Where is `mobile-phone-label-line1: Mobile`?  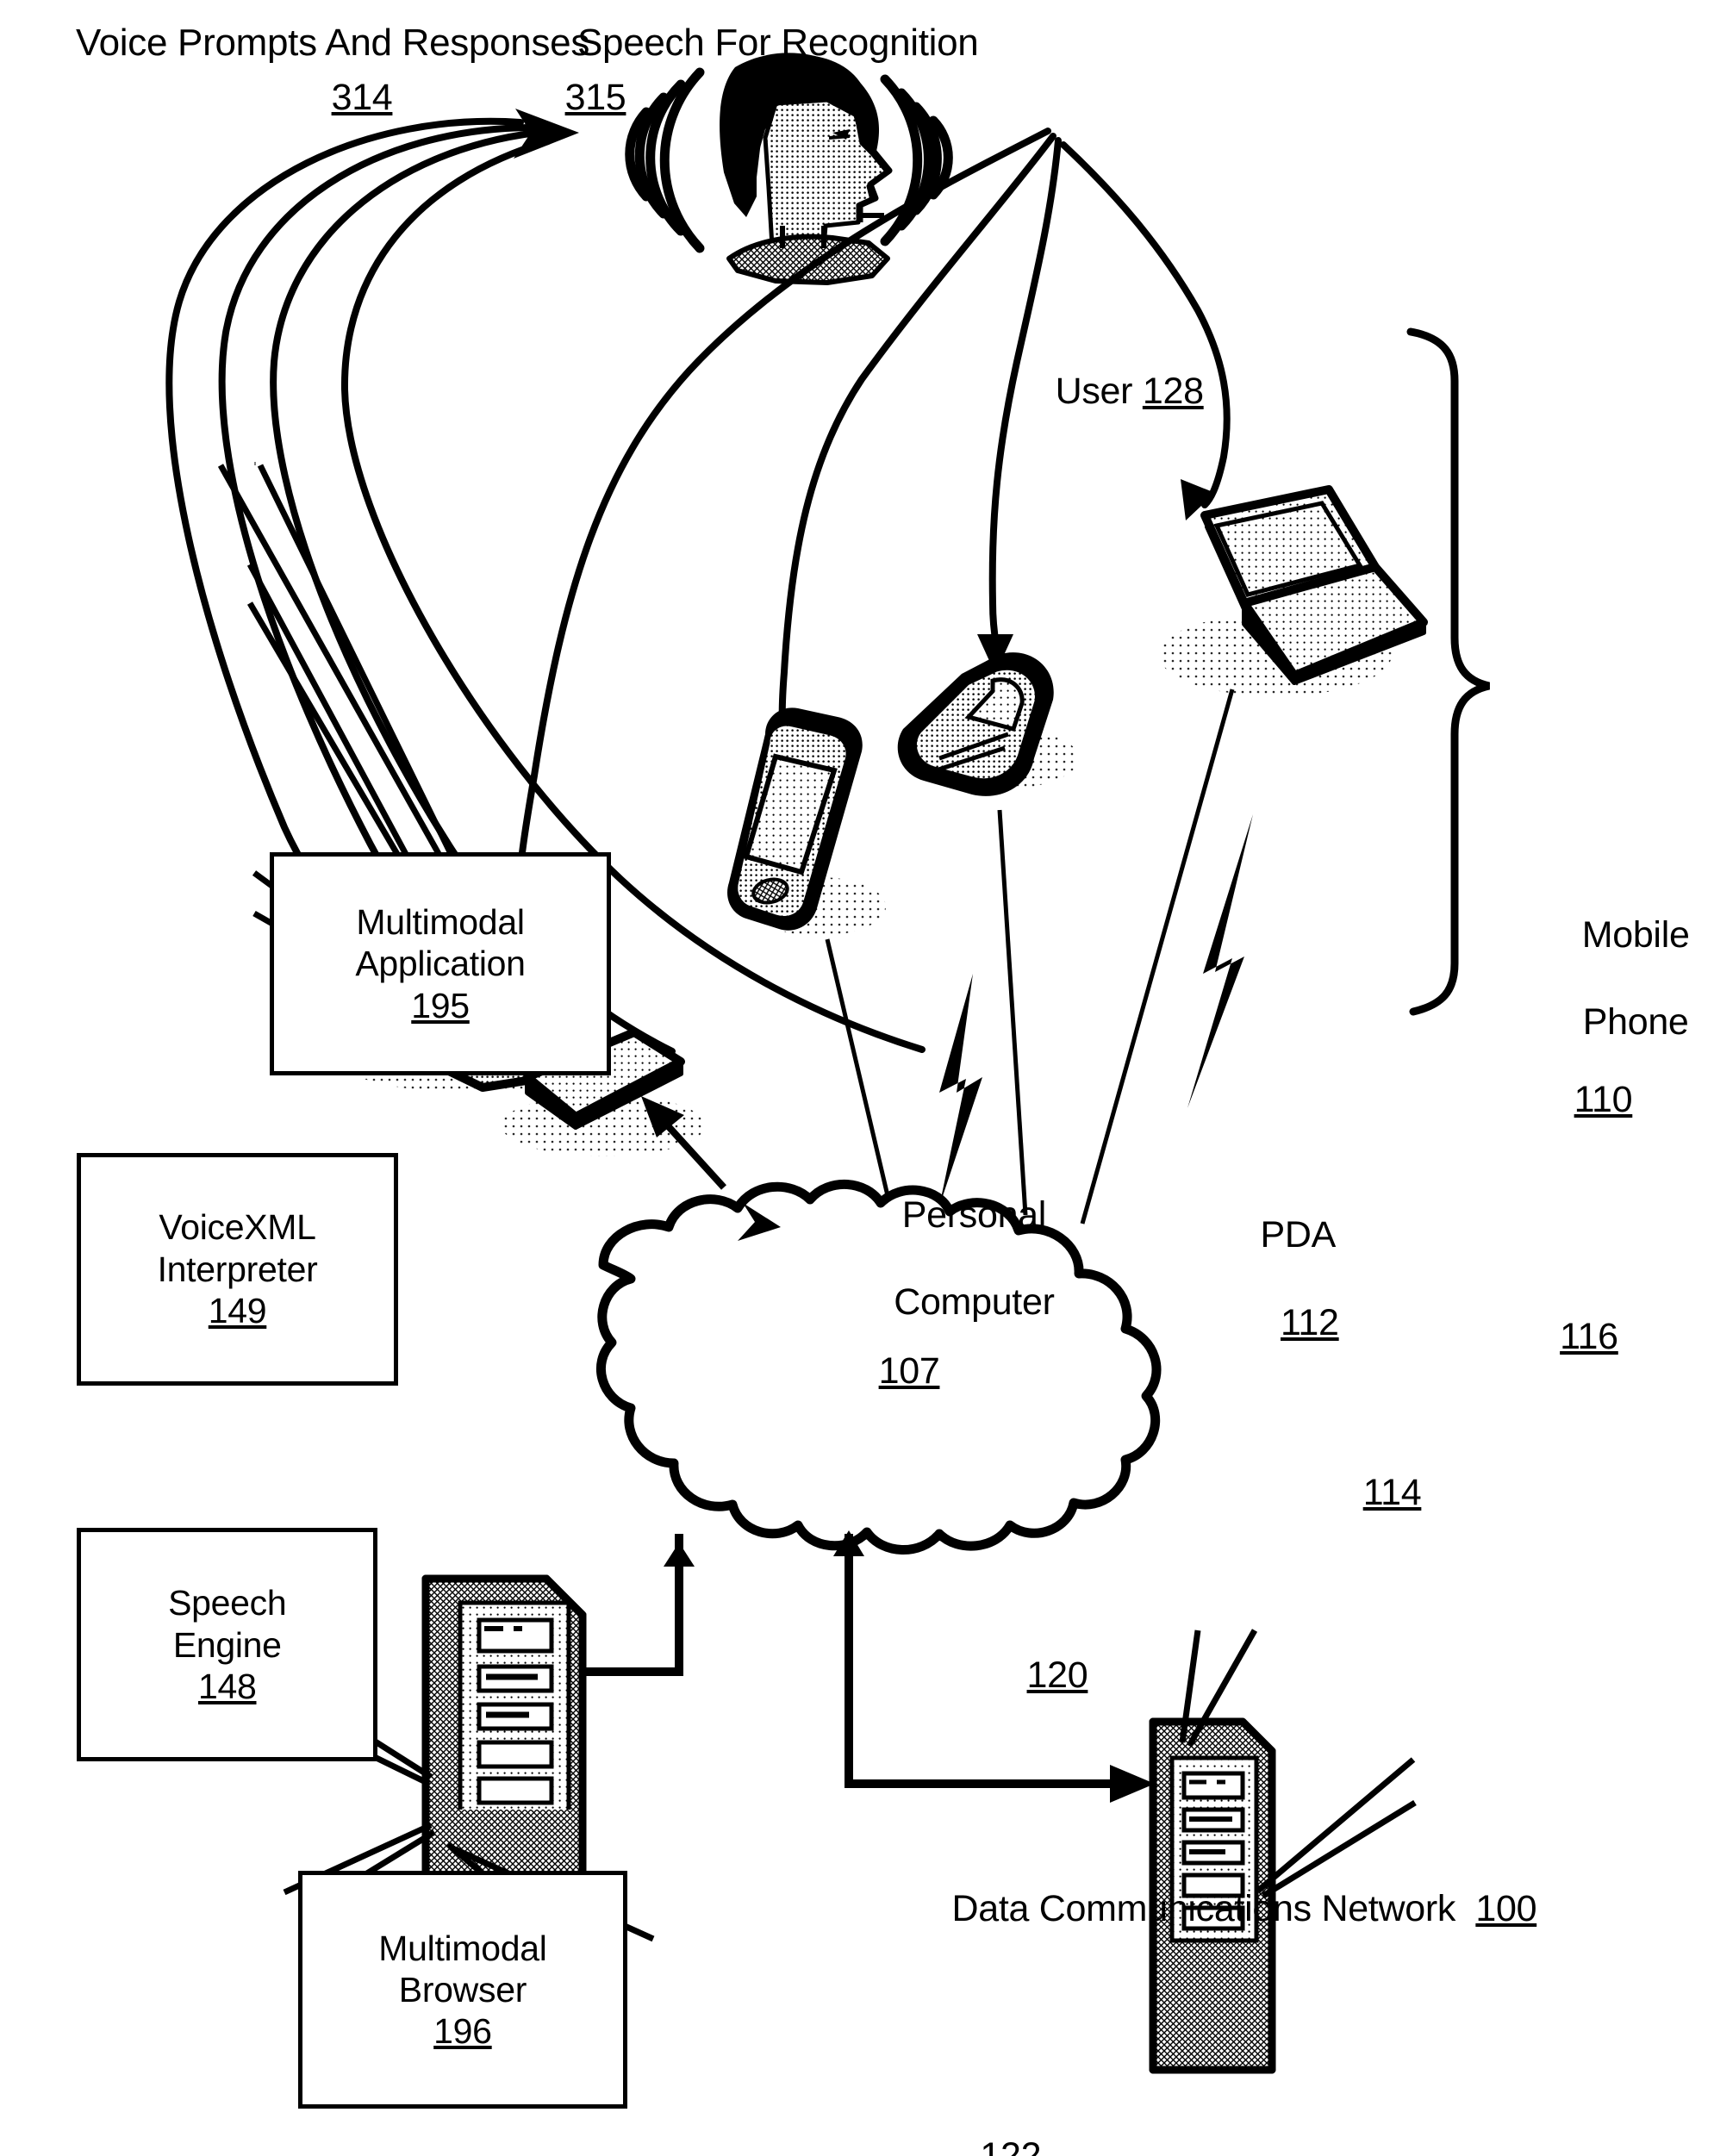 mobile-phone-label-line1: Mobile is located at coordinates (1635, 934).